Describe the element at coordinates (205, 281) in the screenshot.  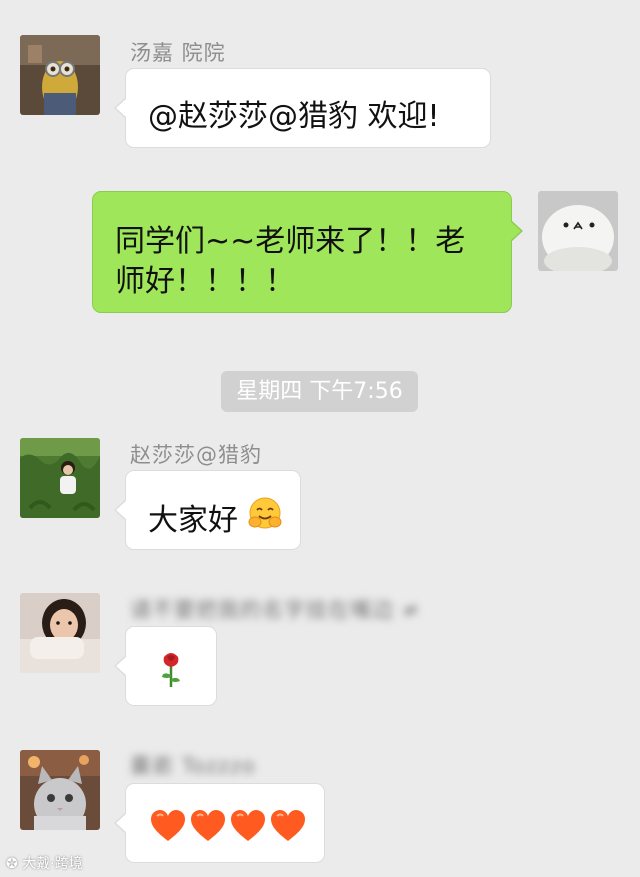
I see `message-text-line: 师好！！！！` at that location.